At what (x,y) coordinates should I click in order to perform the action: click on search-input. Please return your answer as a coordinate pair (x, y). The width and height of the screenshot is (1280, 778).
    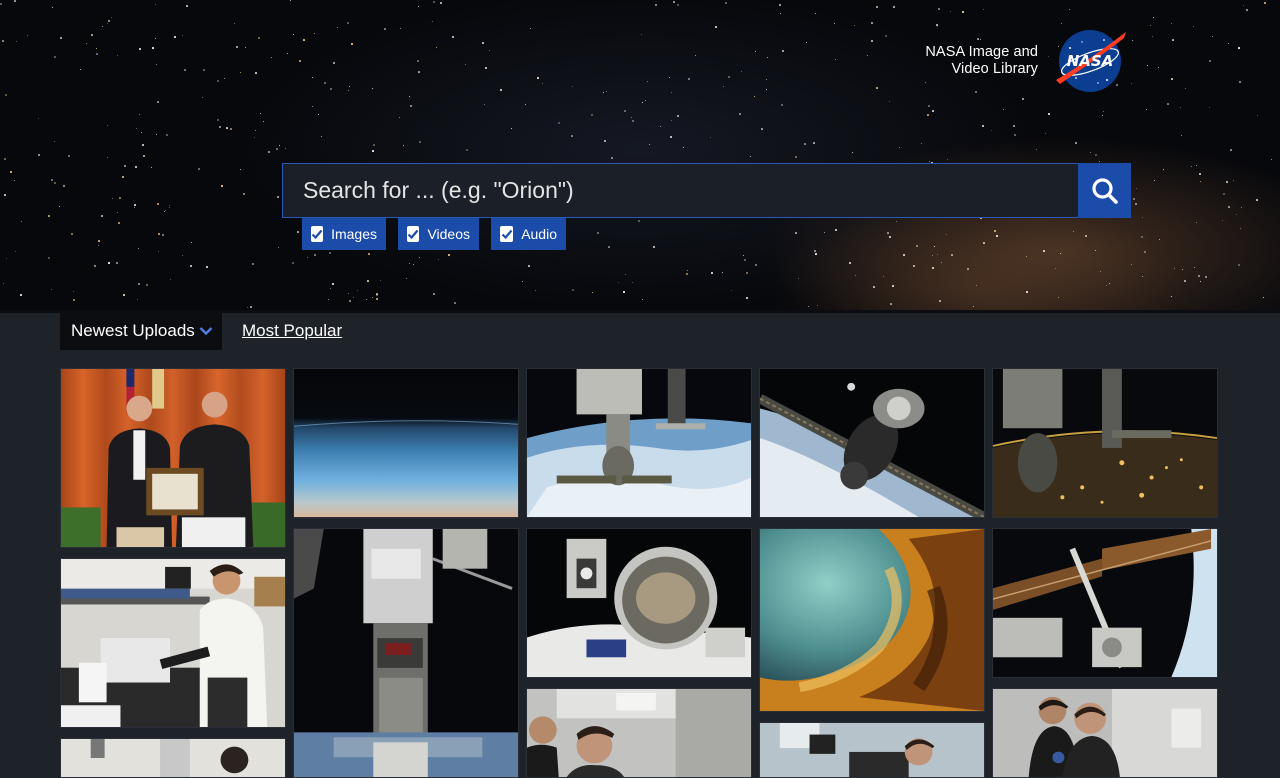
    Looking at the image, I should click on (680, 190).